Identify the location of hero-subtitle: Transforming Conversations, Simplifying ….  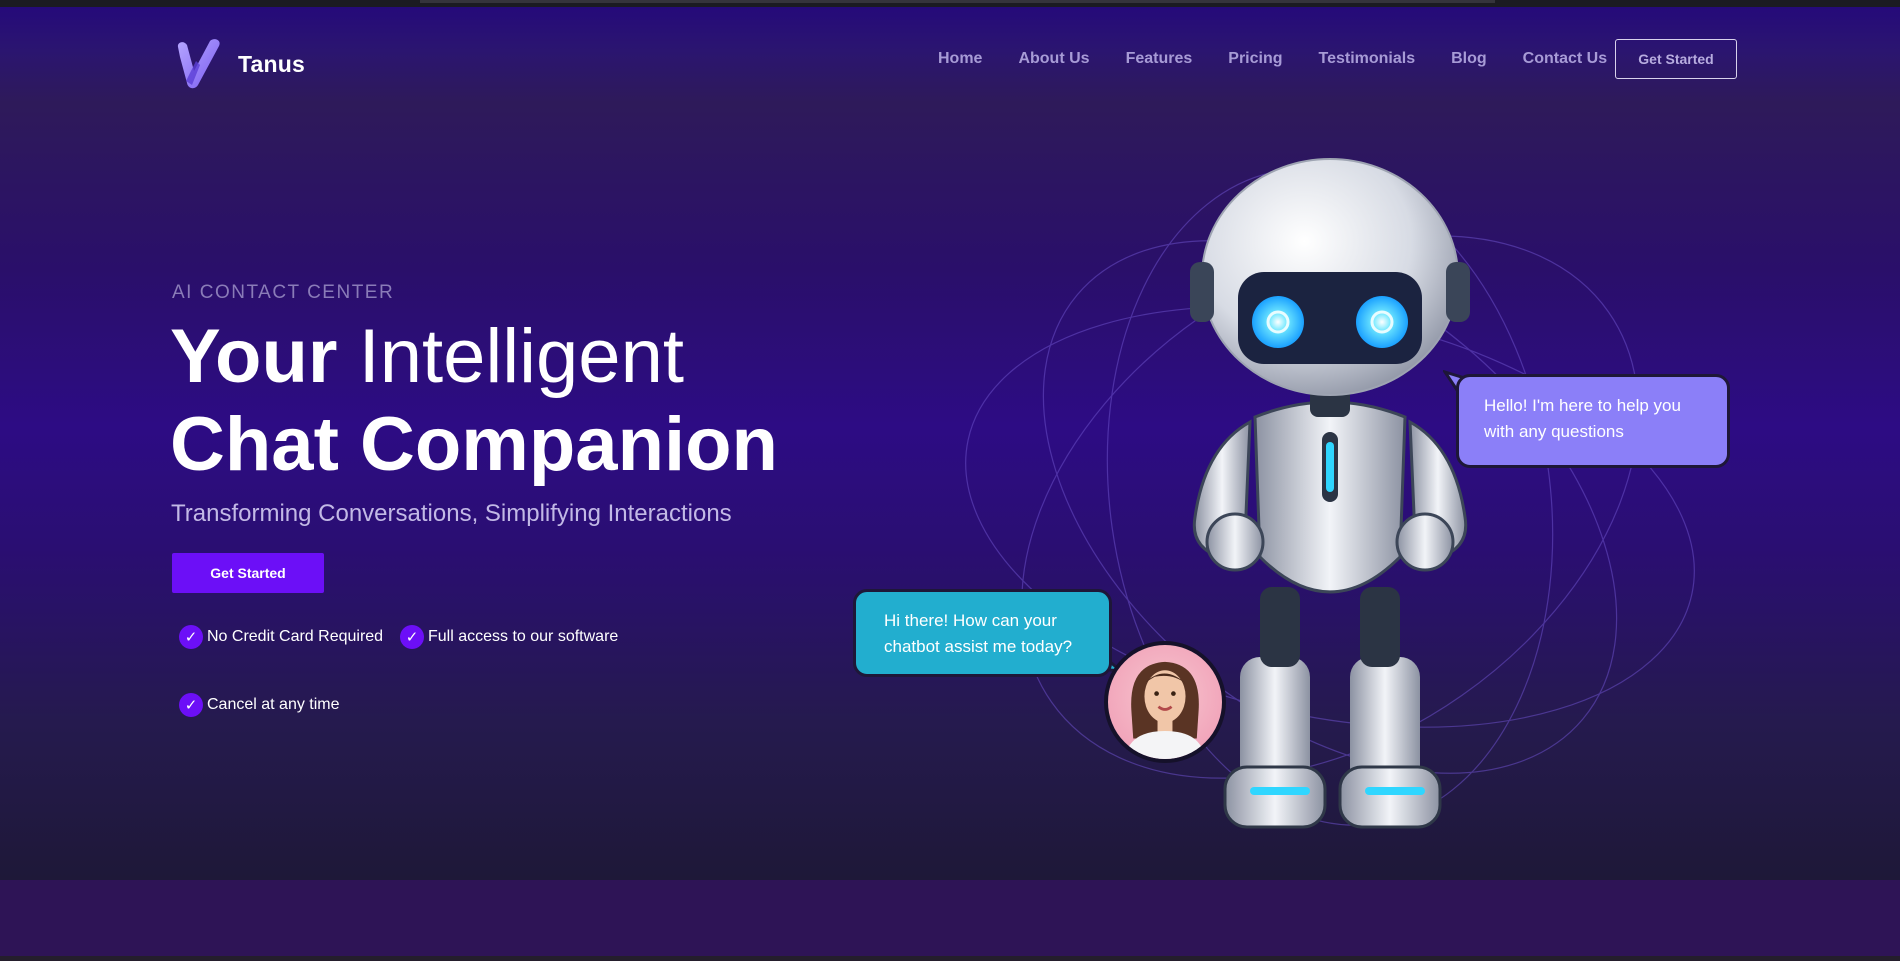
(451, 513).